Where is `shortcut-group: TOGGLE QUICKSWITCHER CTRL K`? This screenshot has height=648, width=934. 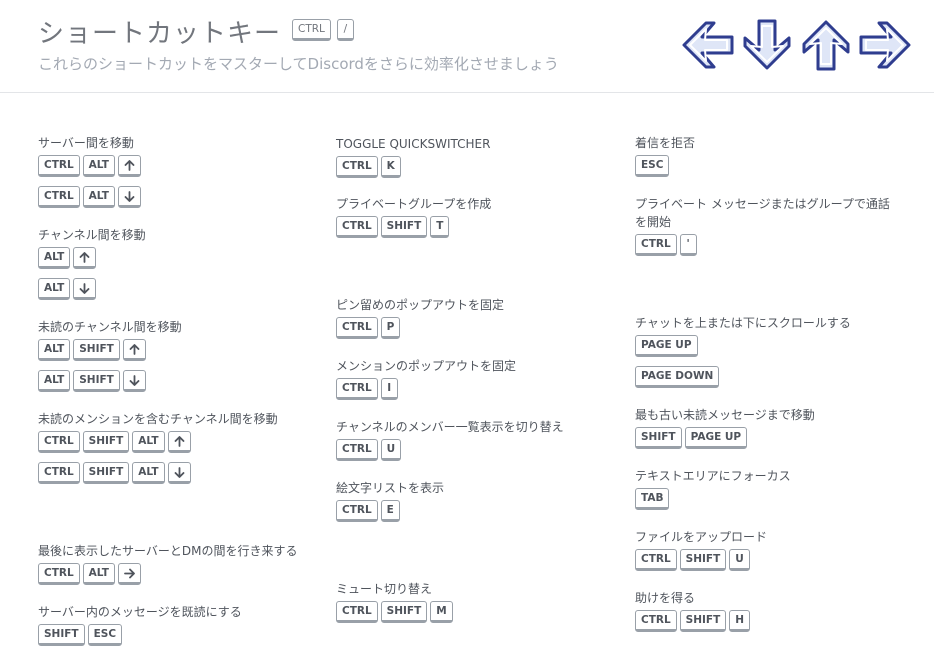
shortcut-group: TOGGLE QUICKSWITCHER CTRL K is located at coordinates (413, 157).